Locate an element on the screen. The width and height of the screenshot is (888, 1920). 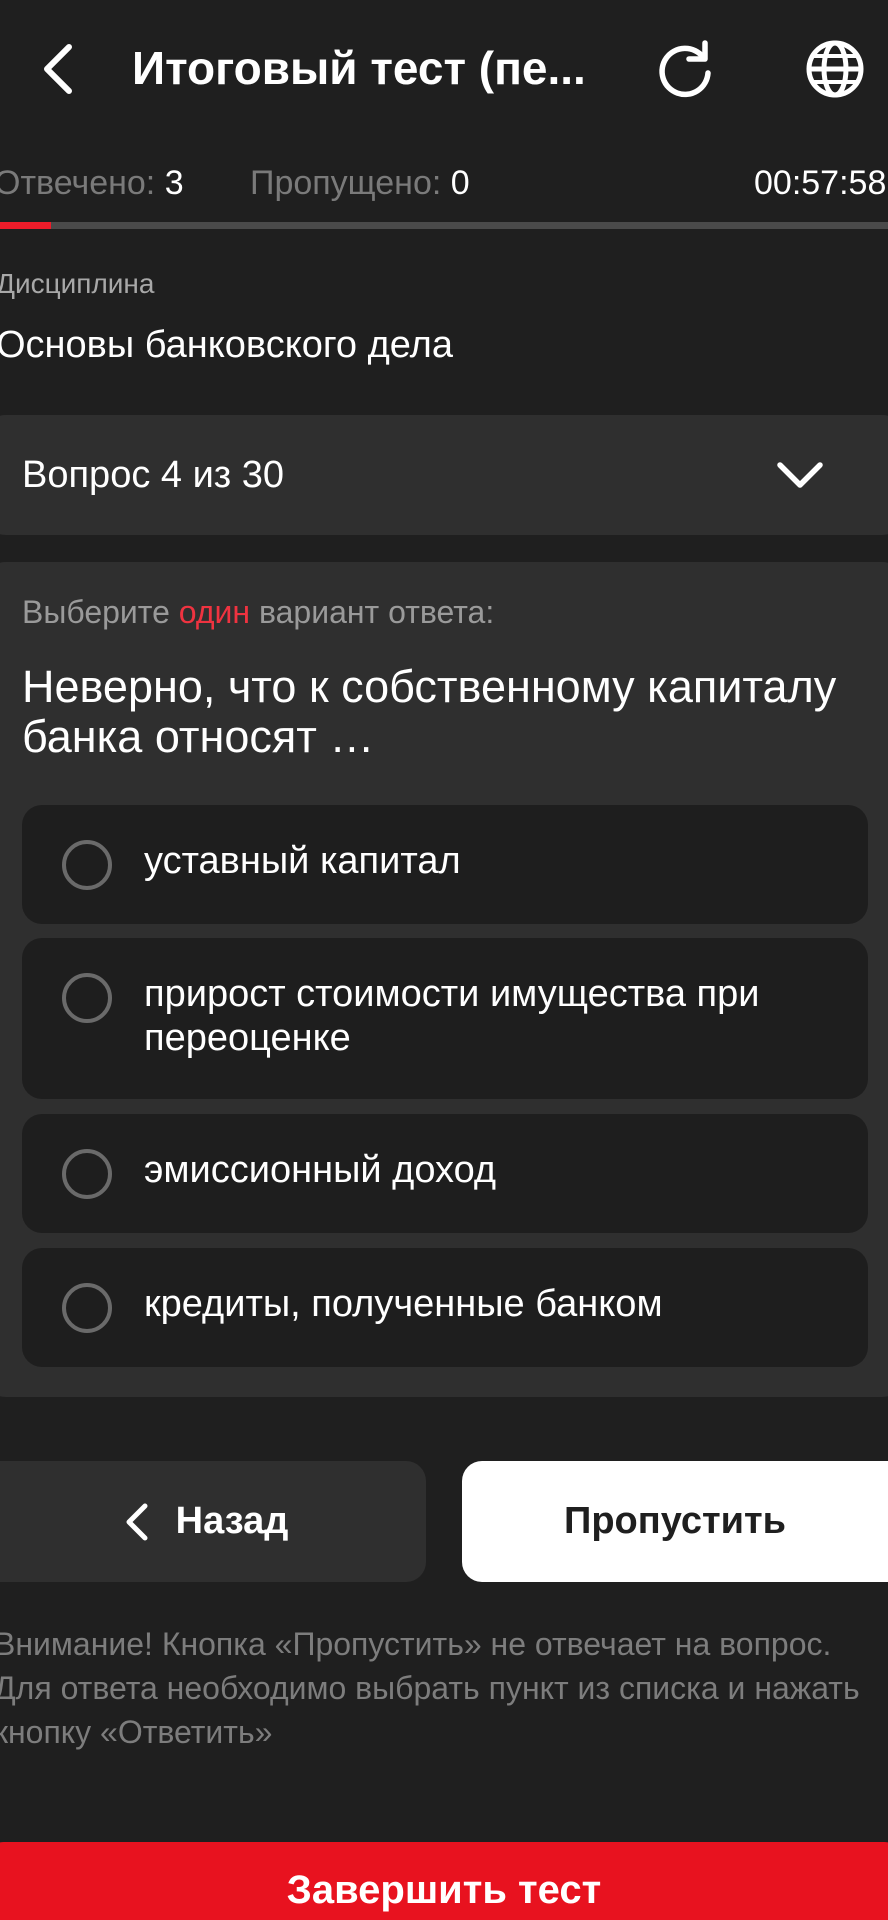
progress-bar is located at coordinates (444, 225).